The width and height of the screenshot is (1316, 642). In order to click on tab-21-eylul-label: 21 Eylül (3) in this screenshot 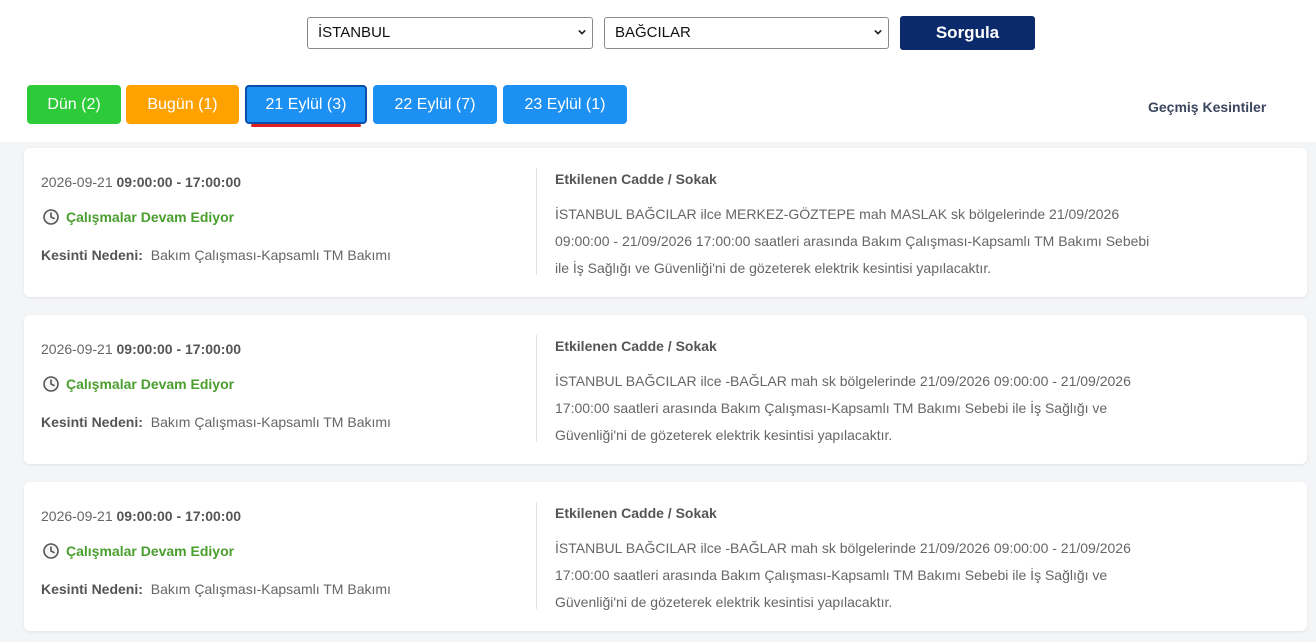, I will do `click(306, 104)`.